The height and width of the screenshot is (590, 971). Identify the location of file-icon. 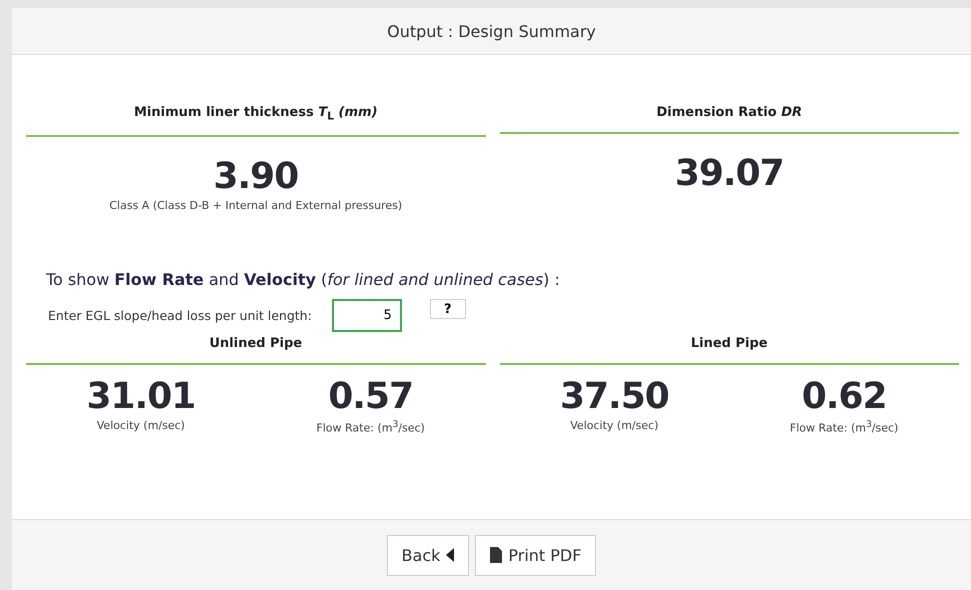
(496, 555).